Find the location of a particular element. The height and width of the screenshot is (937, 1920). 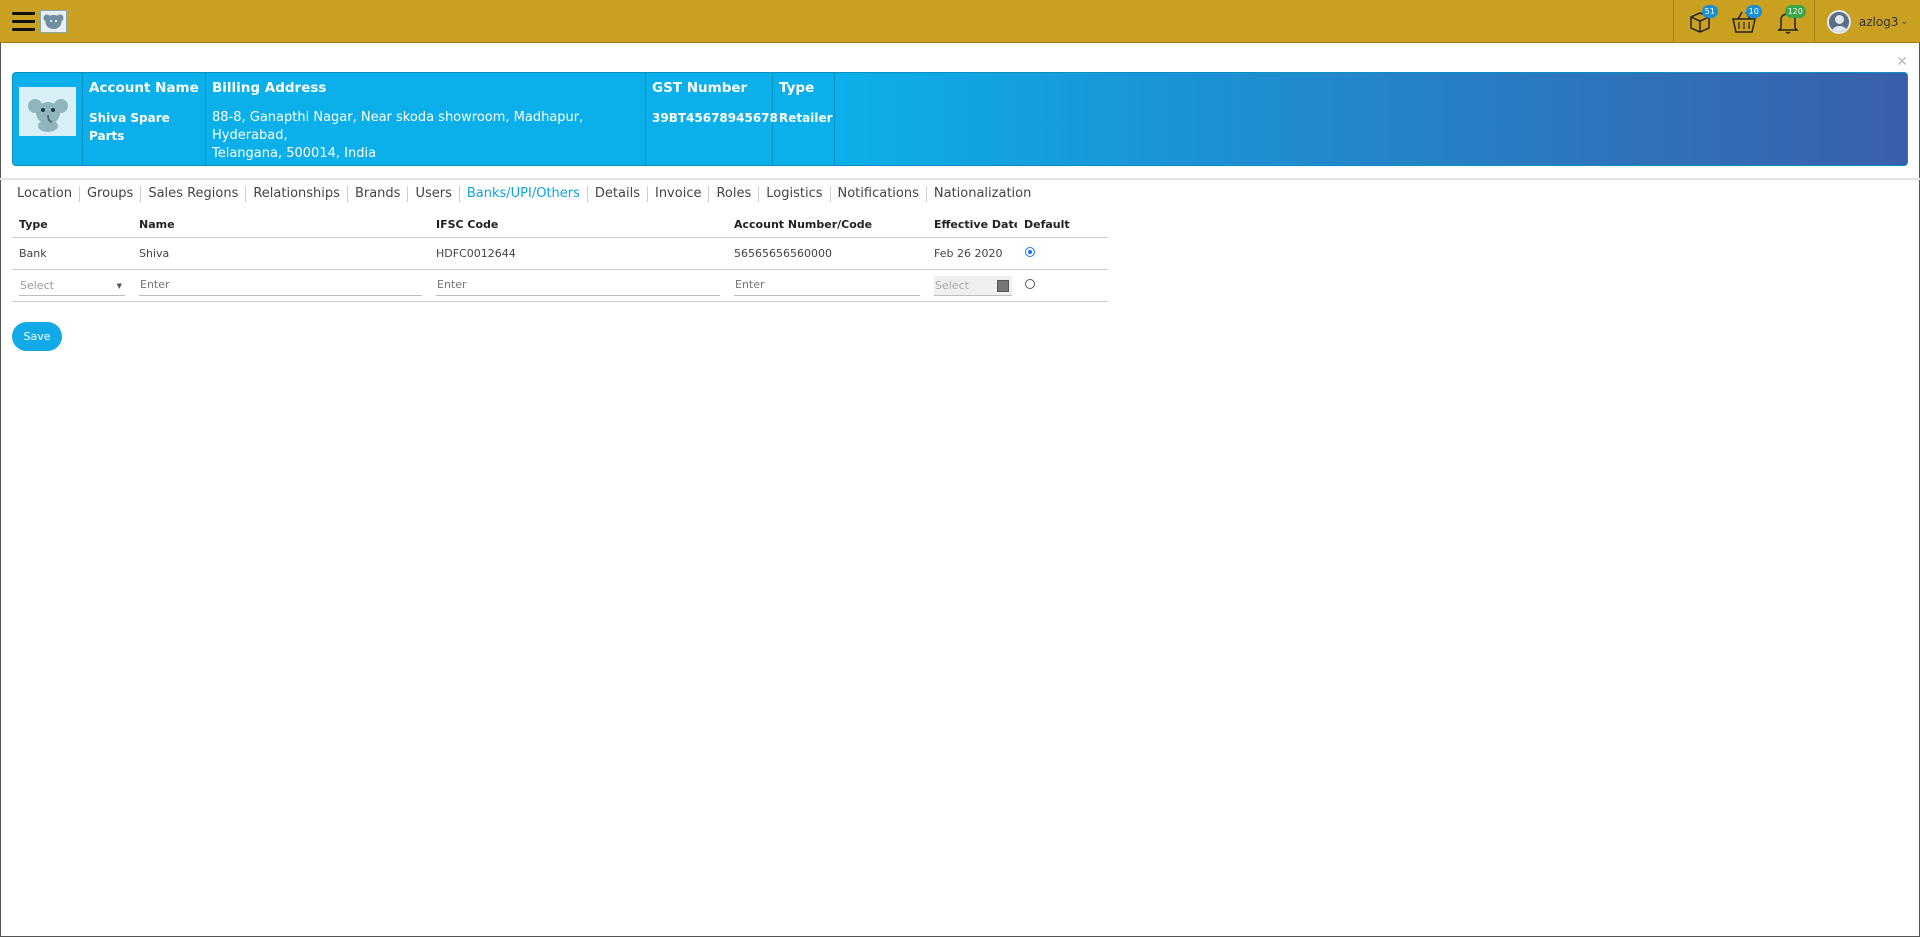

gst-number: 39BT45678945678 is located at coordinates (715, 118).